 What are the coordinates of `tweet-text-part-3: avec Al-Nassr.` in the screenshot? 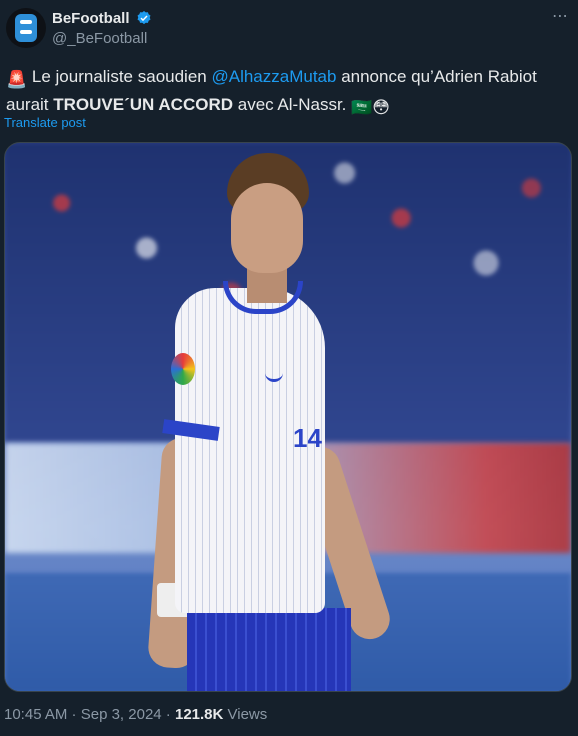 It's located at (292, 104).